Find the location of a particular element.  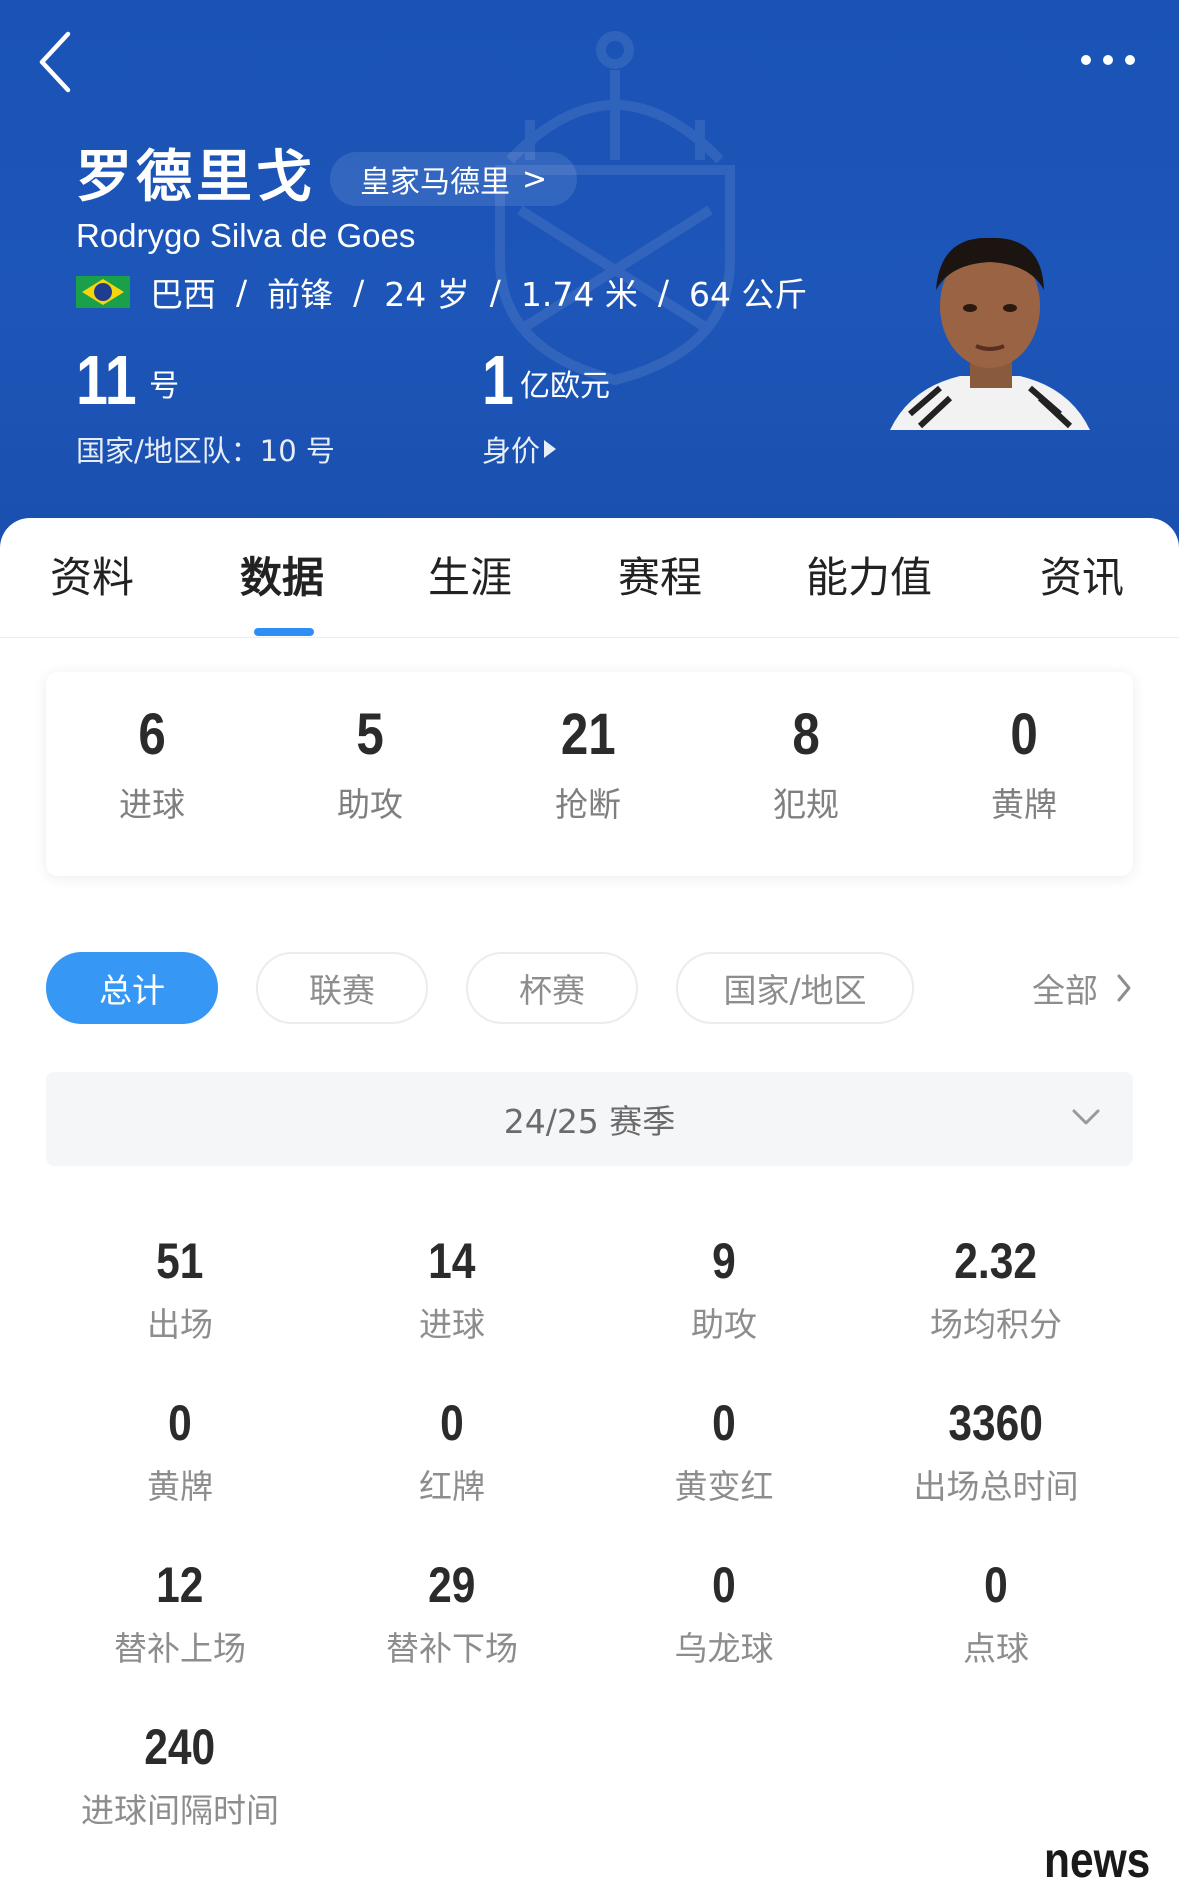

market-value-number: 1 is located at coordinates (498, 380).